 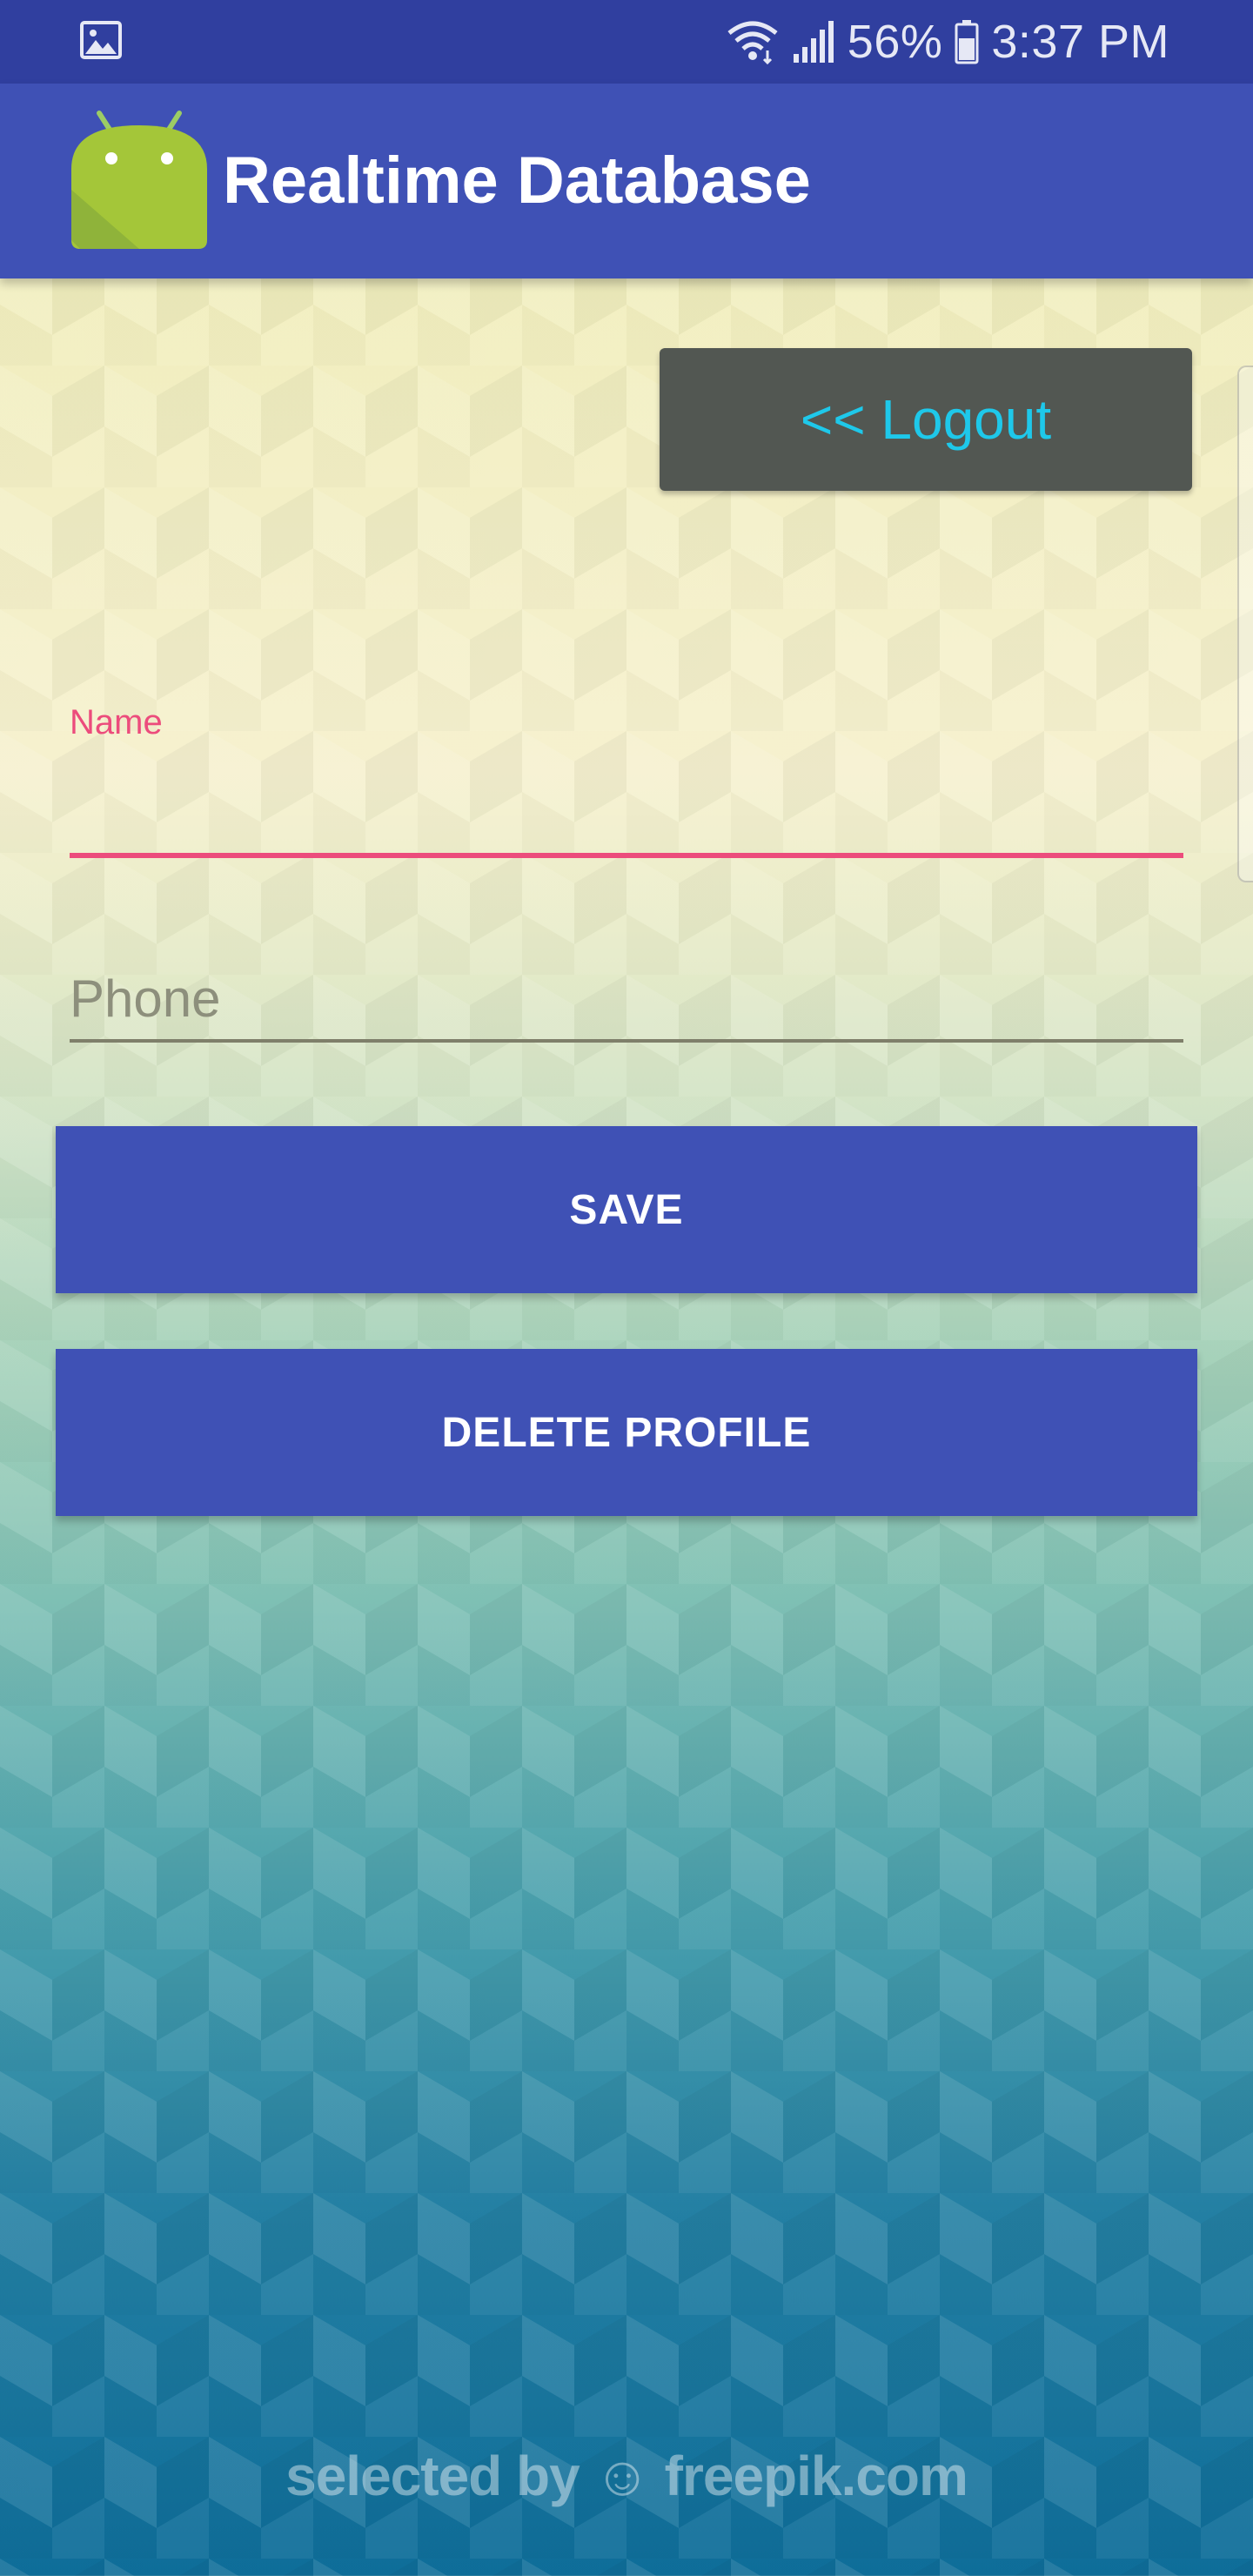 What do you see at coordinates (626, 807) in the screenshot?
I see `name-input` at bounding box center [626, 807].